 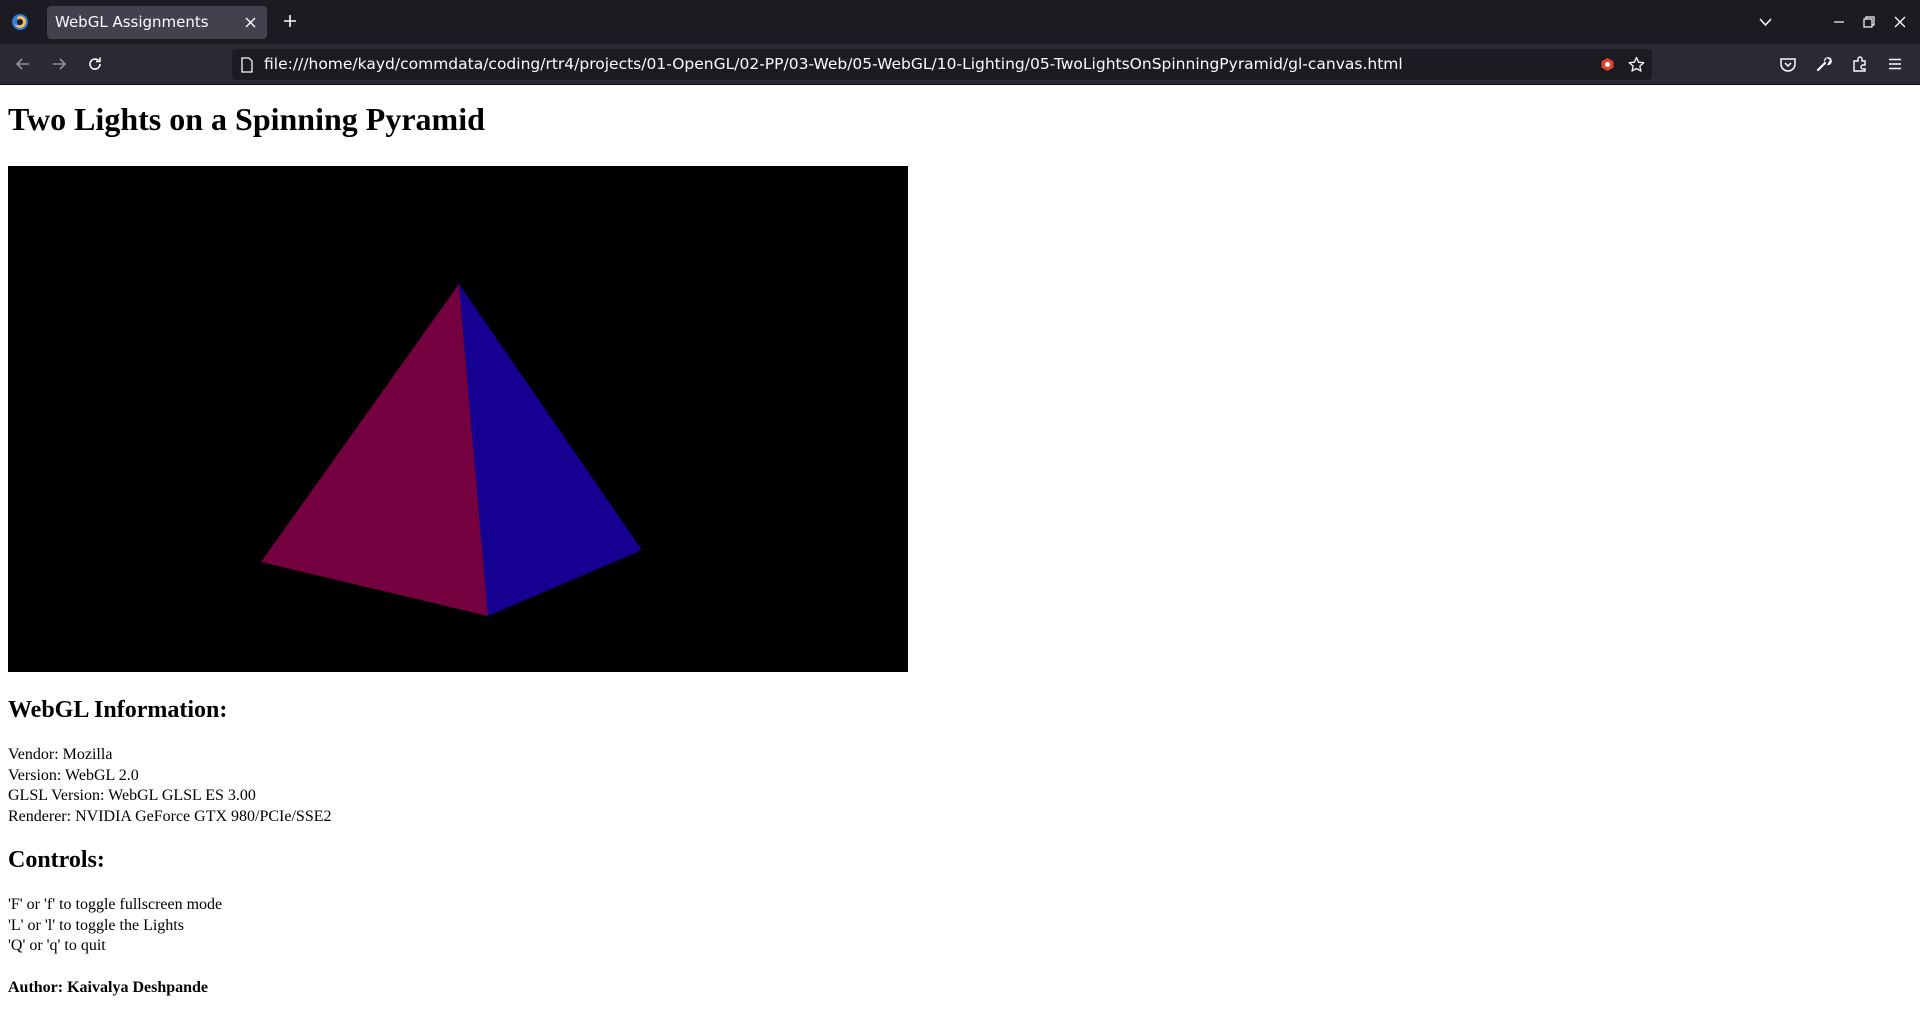 I want to click on control-quit: 'Q' or 'q' to quit, so click(x=57, y=945).